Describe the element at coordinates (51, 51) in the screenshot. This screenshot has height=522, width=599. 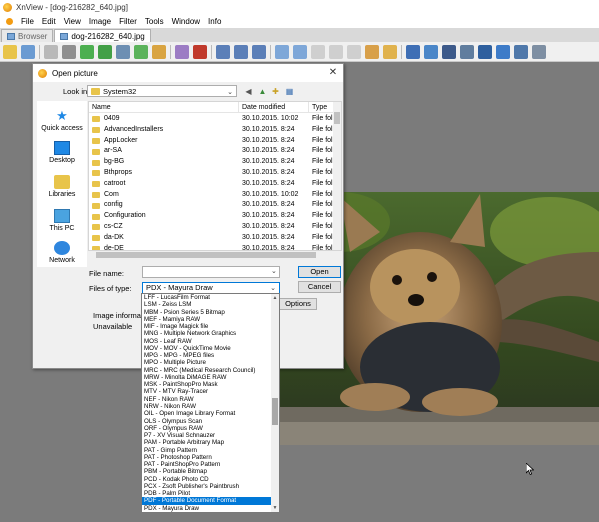
I see `print-icon` at that location.